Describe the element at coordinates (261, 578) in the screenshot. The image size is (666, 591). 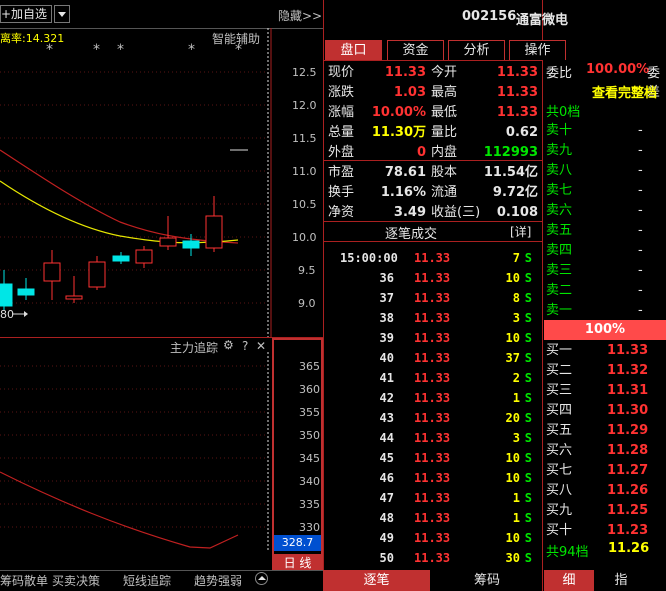
I see `scroll-up-button` at that location.